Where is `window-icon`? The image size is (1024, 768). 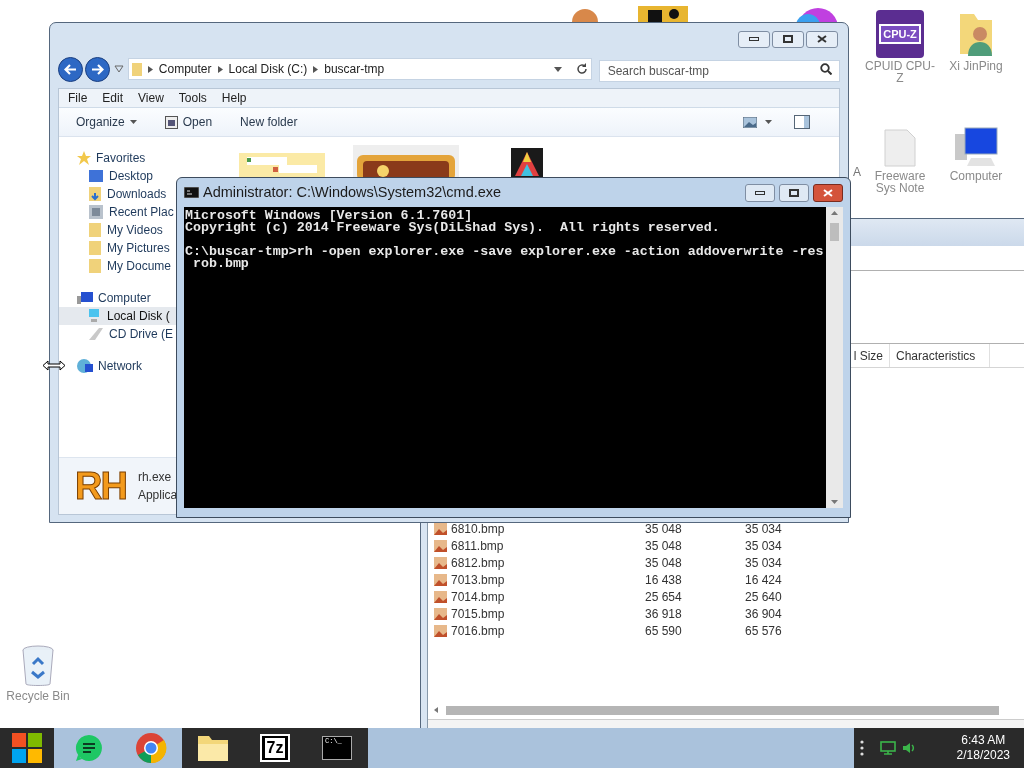
window-icon is located at coordinates (171, 122).